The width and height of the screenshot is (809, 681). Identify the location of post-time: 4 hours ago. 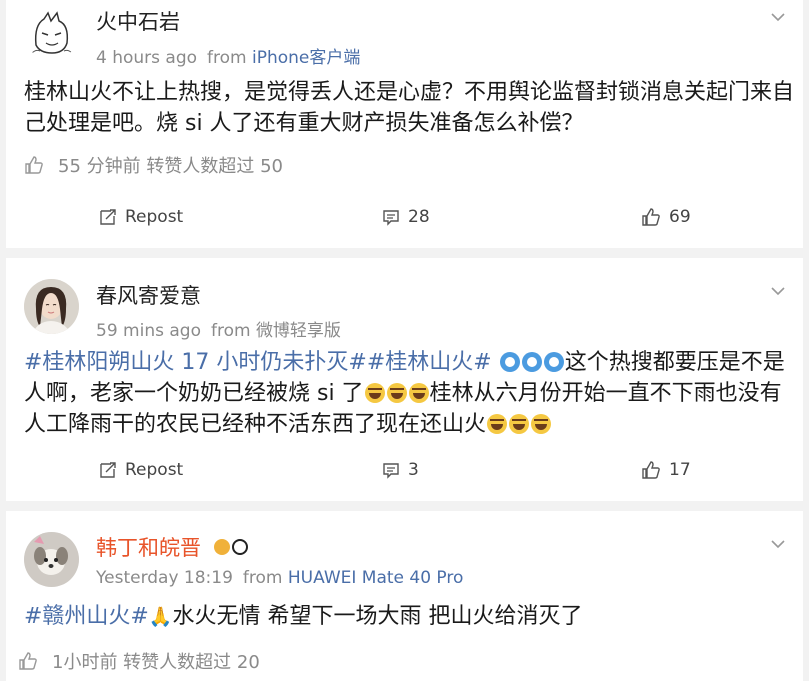
(147, 58).